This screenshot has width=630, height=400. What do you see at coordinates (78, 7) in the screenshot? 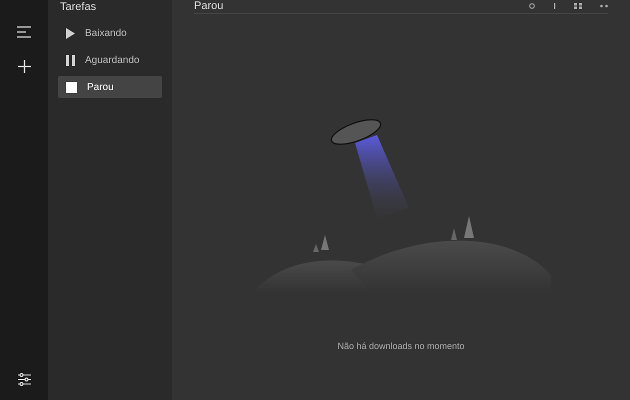
I see `sidebar-title: Tarefas` at bounding box center [78, 7].